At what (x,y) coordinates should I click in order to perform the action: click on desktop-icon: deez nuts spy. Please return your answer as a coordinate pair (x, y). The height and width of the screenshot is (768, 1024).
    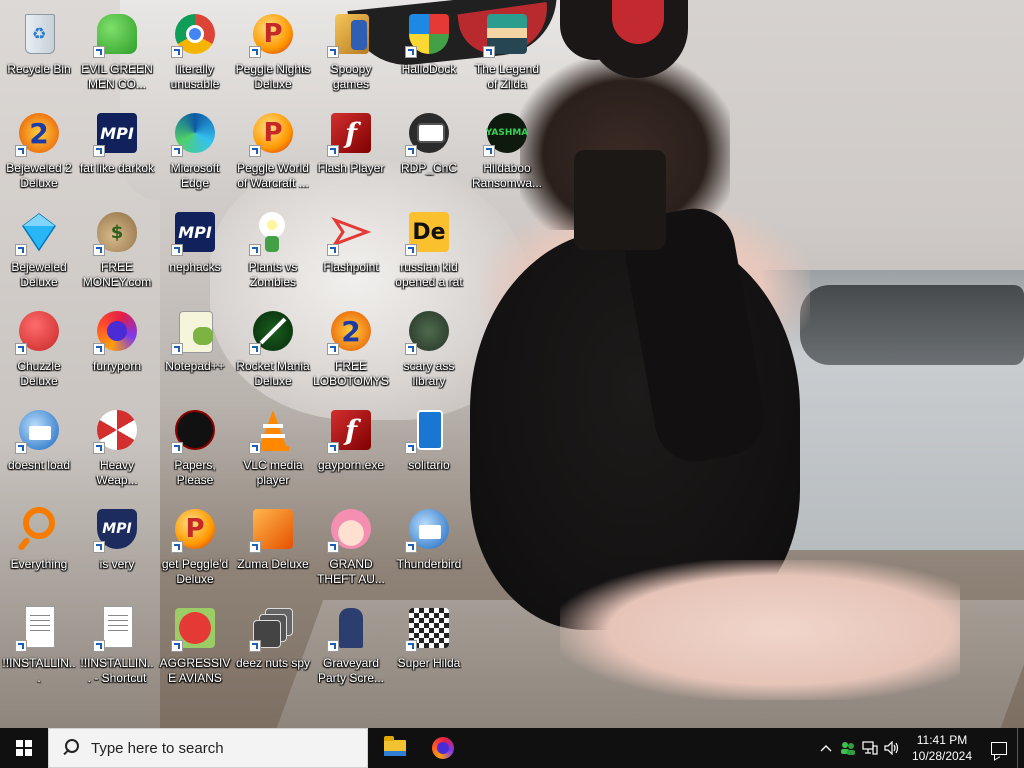
    Looking at the image, I should click on (273, 647).